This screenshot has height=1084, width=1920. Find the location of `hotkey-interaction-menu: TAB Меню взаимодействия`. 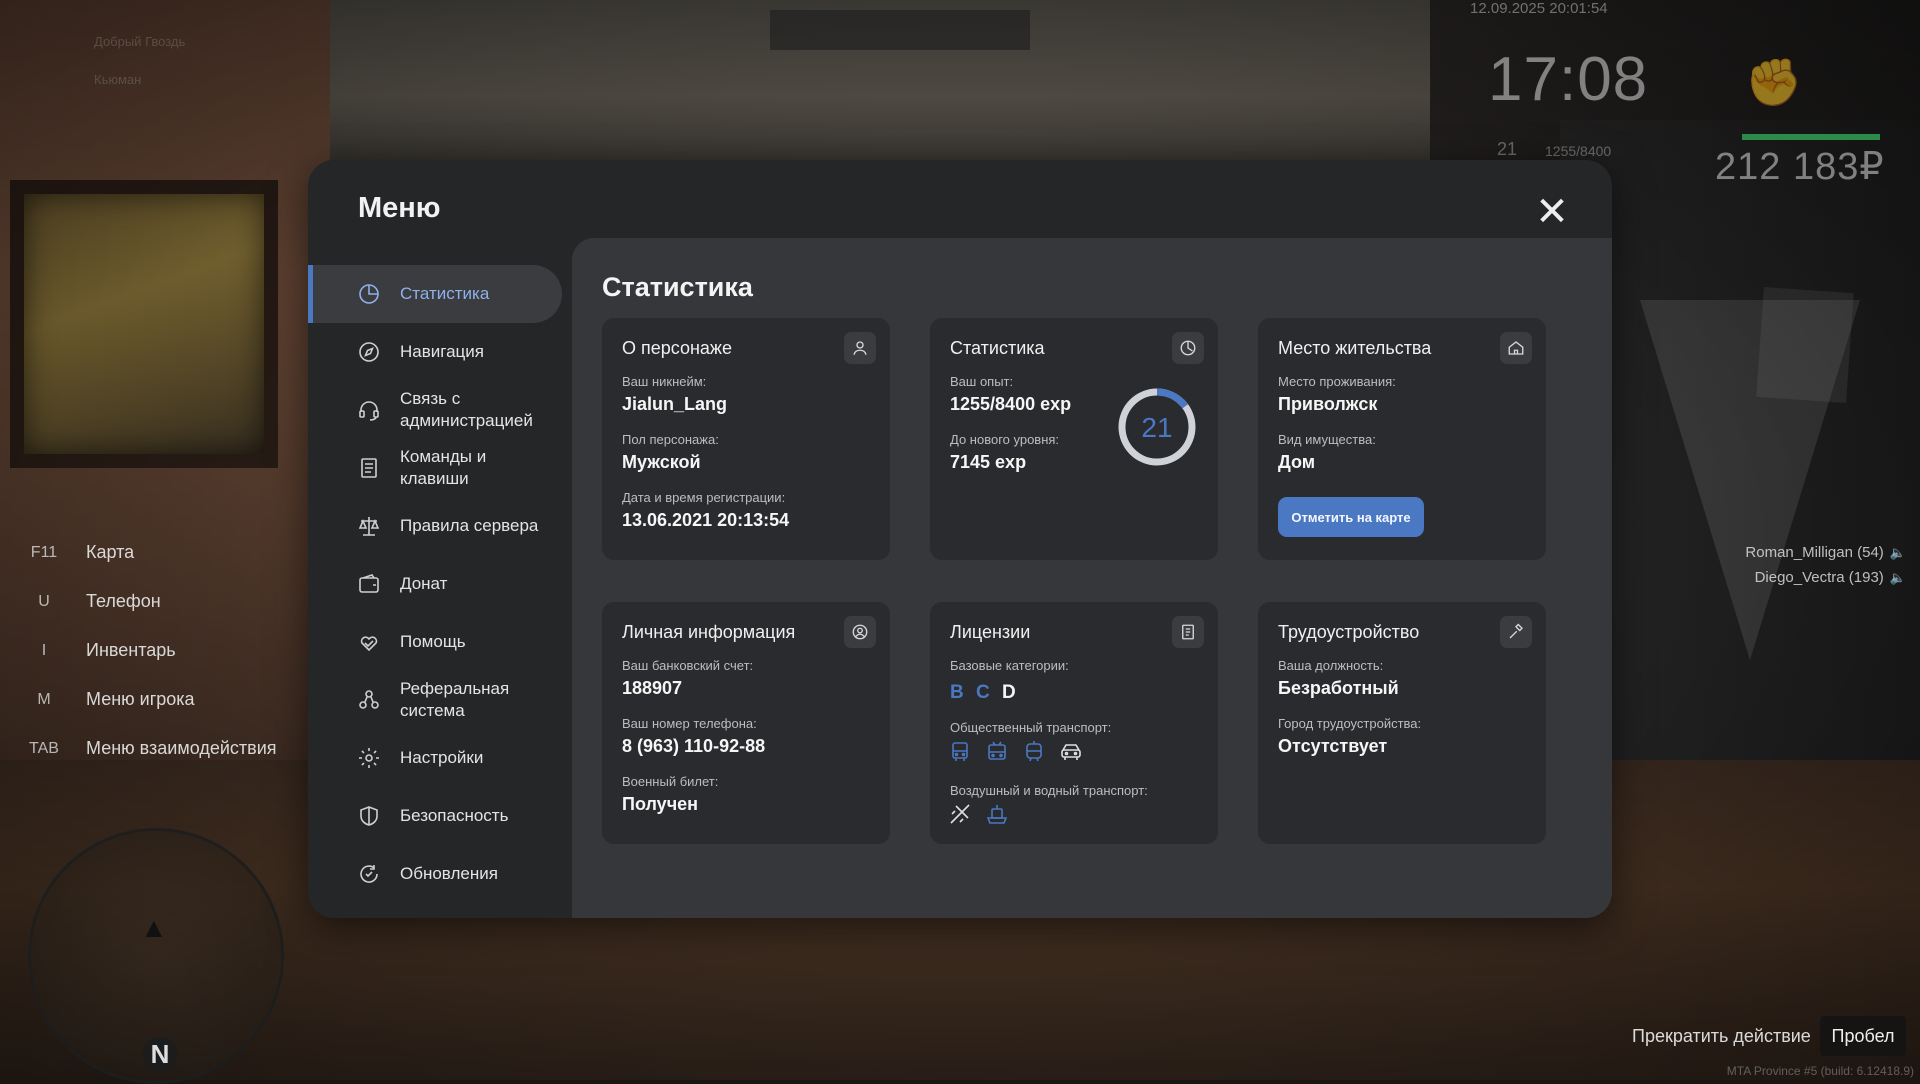

hotkey-interaction-menu: TAB Меню взаимодействия is located at coordinates (172, 748).